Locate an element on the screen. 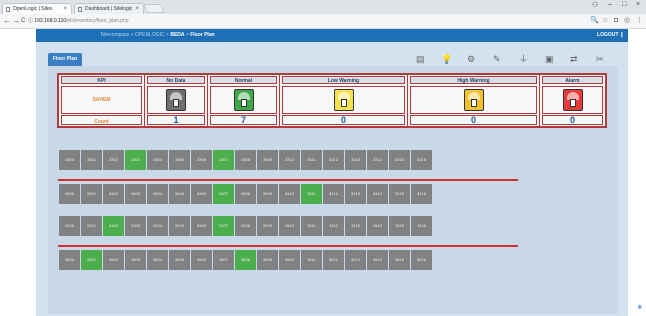  breadcrumb-item: BEDA is located at coordinates (177, 35).